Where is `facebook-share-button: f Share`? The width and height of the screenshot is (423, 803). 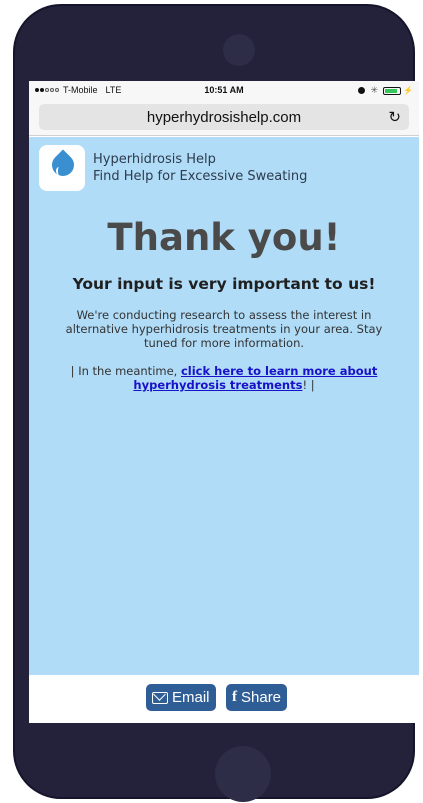 facebook-share-button: f Share is located at coordinates (257, 697).